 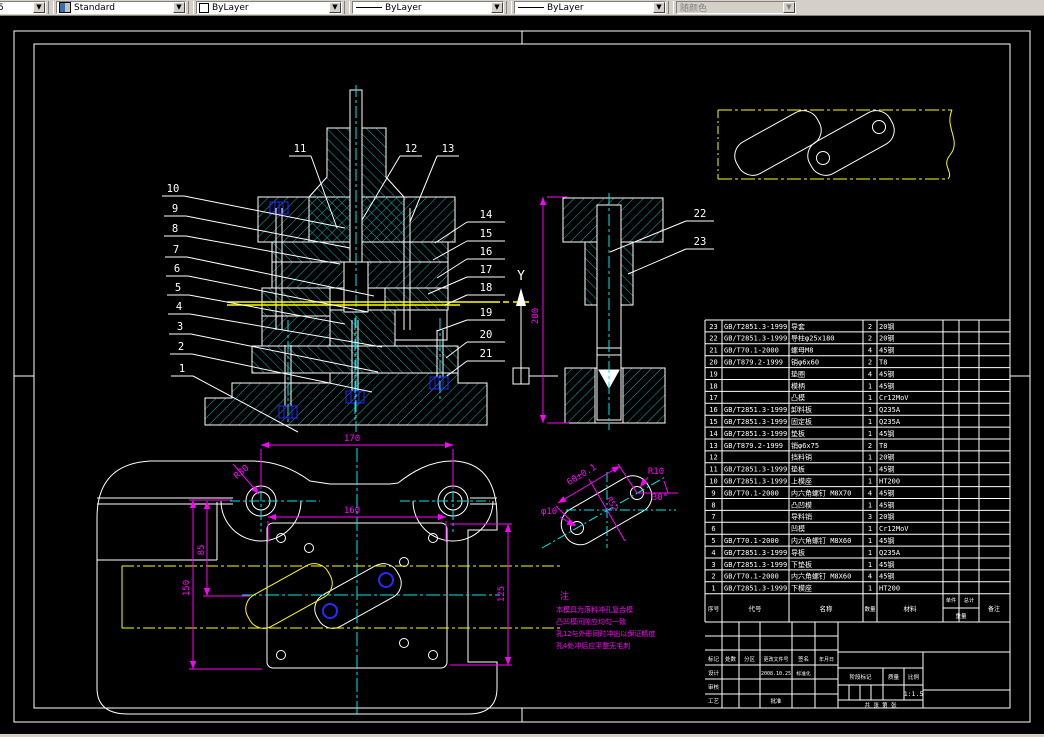 What do you see at coordinates (813, 338) in the screenshot?
I see `bom-name: 导柱φ25x180` at bounding box center [813, 338].